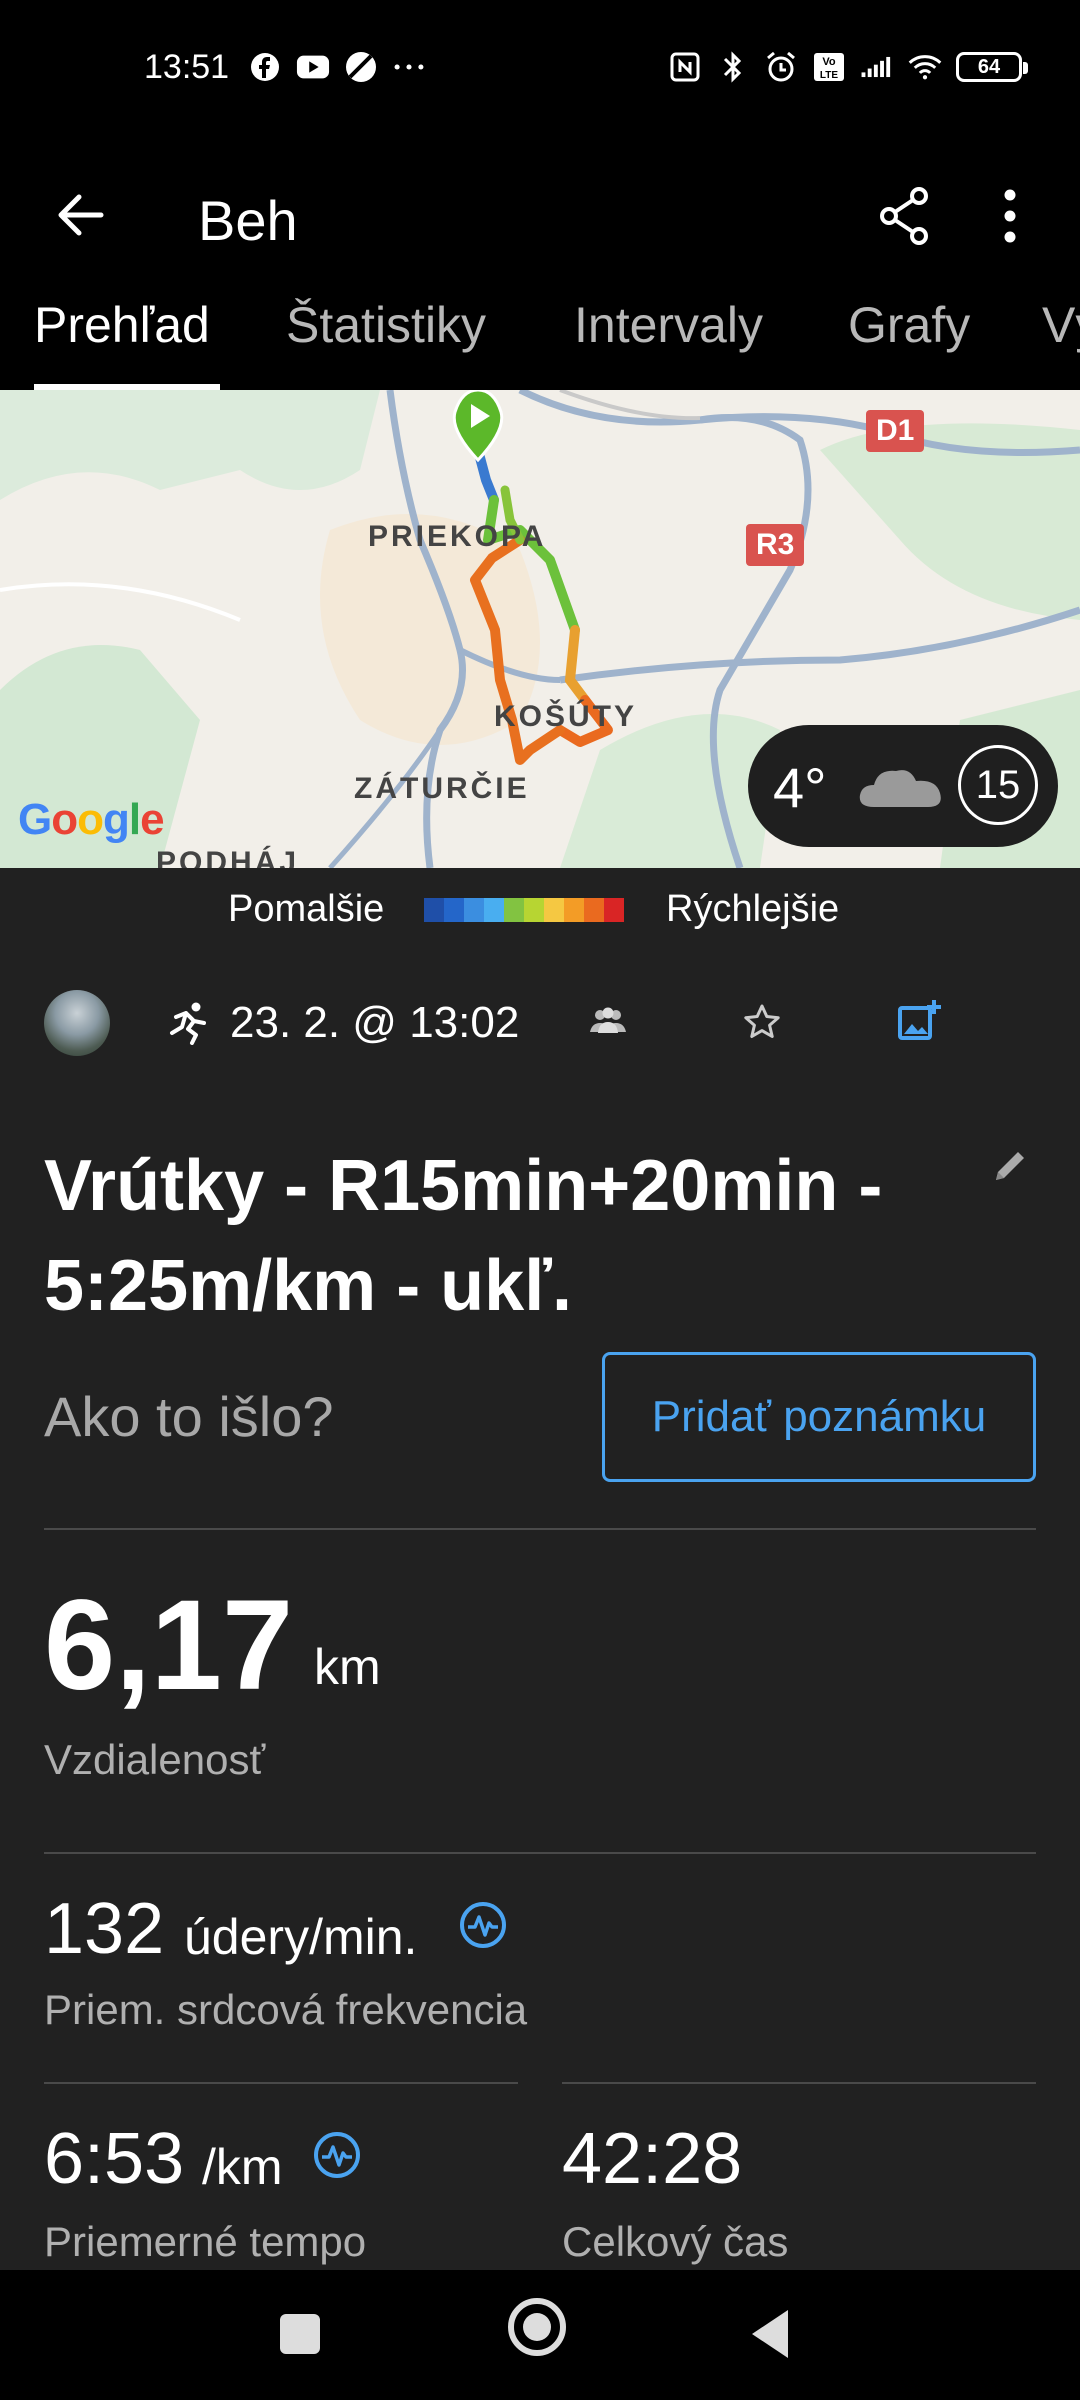  Describe the element at coordinates (286, 2009) in the screenshot. I see `heart-rate-label: Priem. srdcová frekvencia` at that location.